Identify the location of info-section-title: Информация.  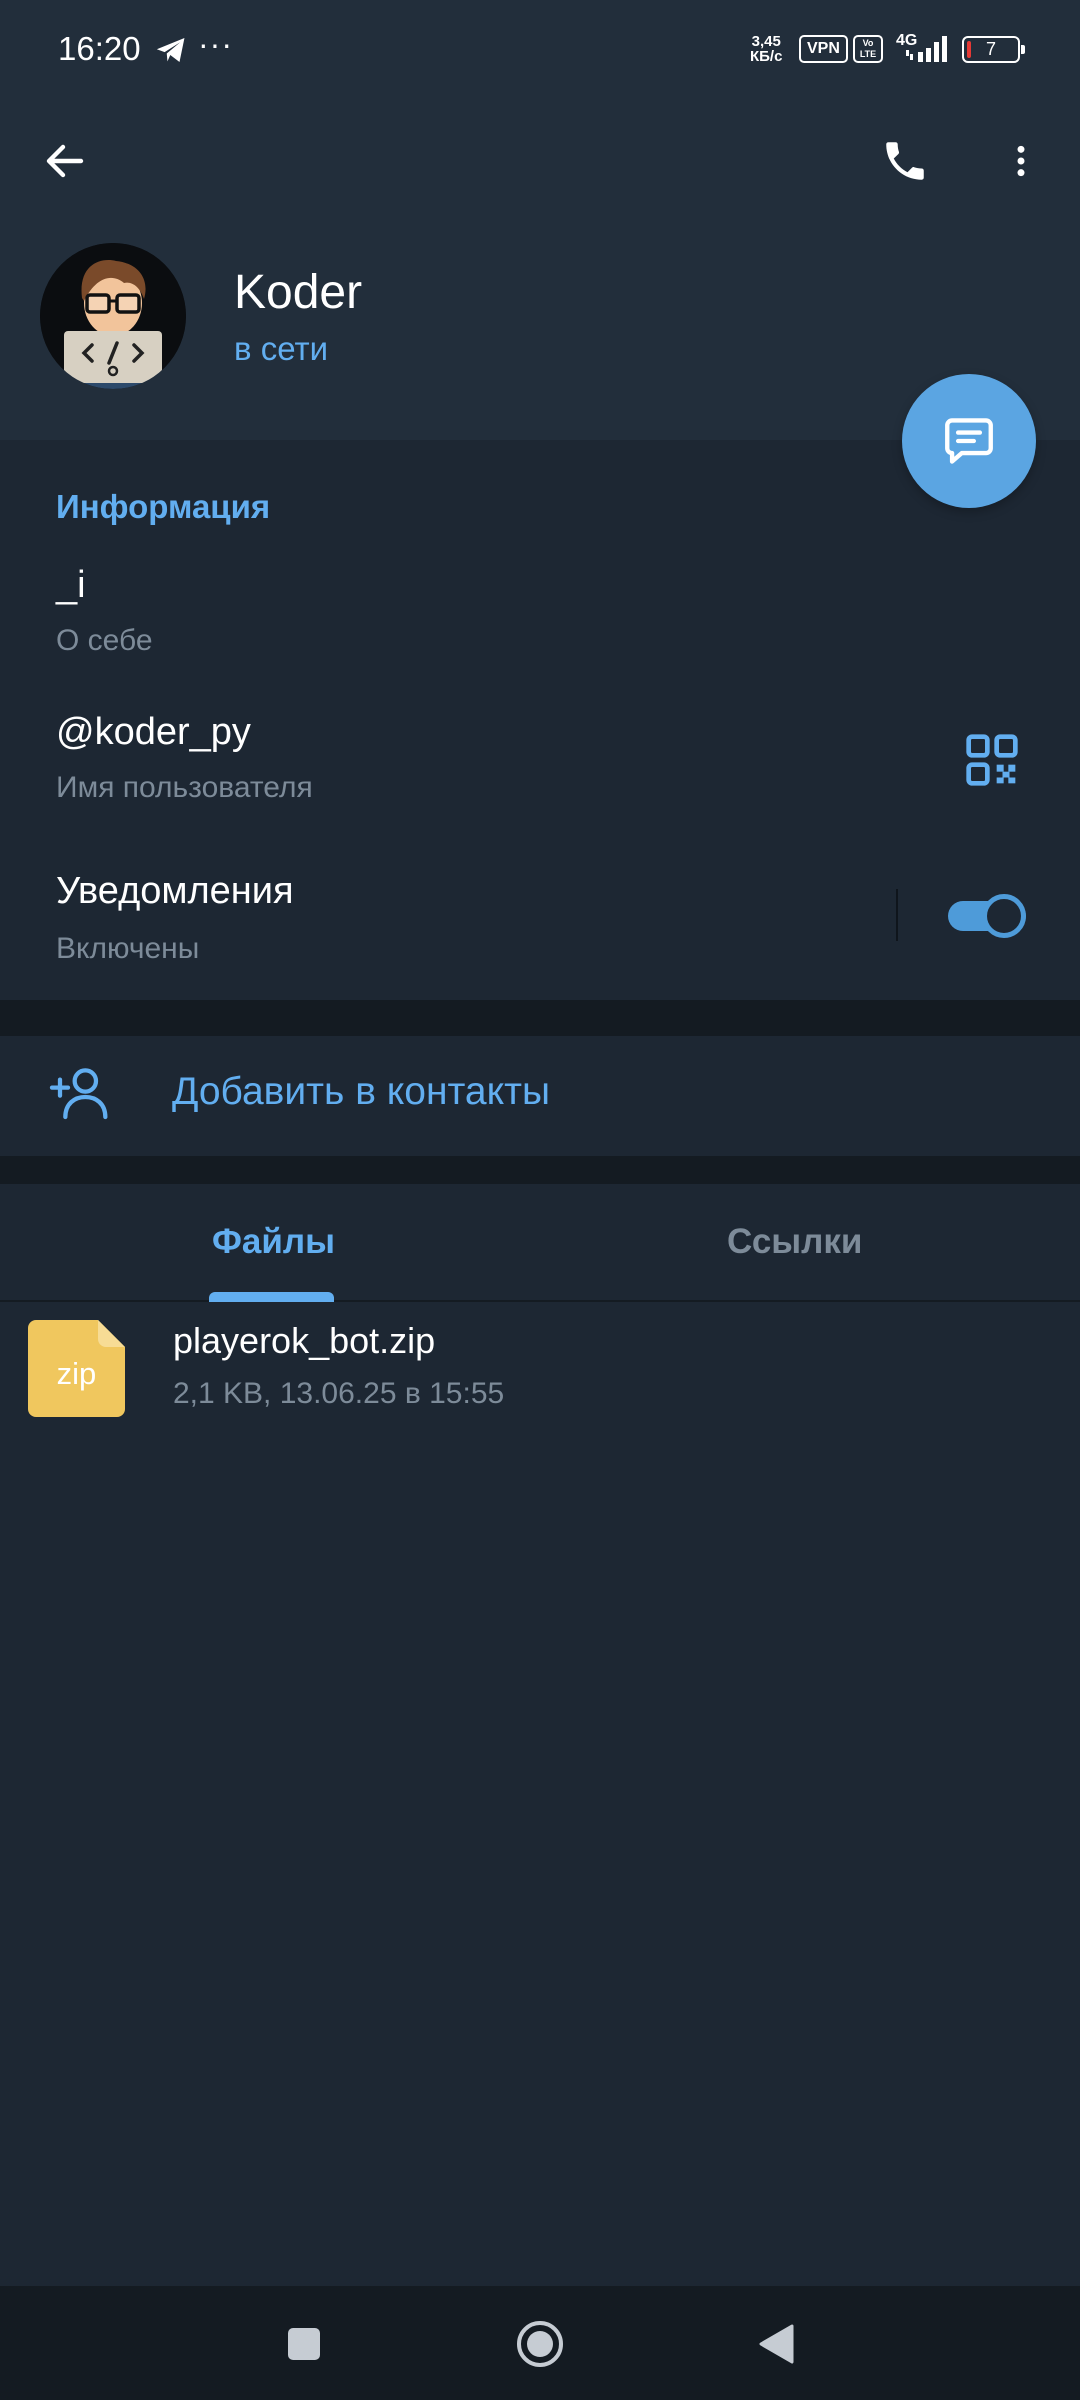
(163, 506).